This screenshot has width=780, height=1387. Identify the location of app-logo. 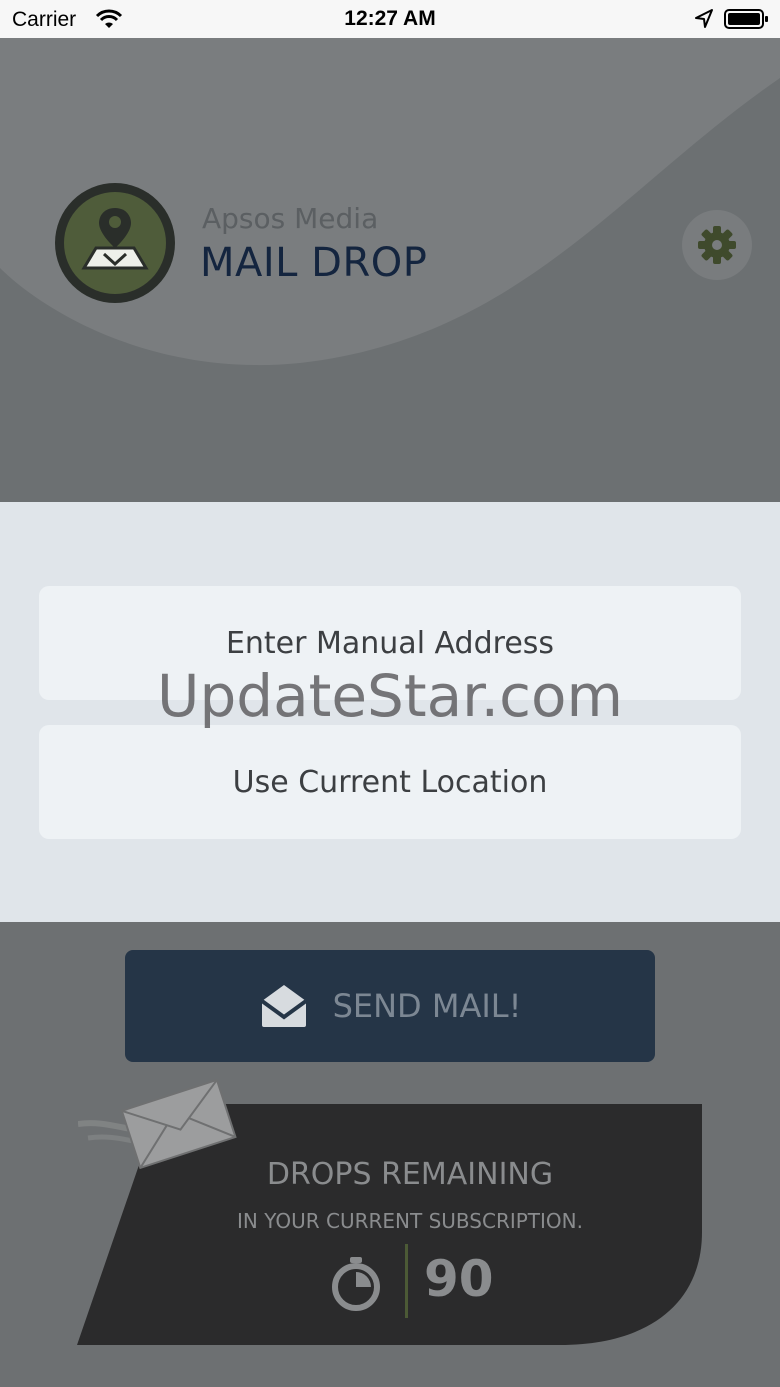
(115, 243).